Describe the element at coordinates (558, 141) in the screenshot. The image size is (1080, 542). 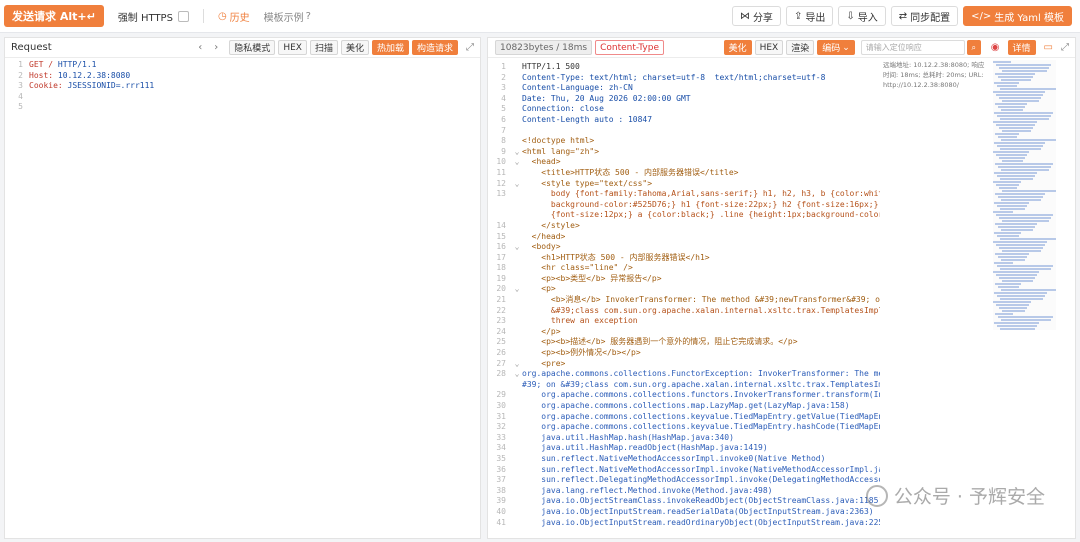
I see `line-text: <!doctype html>` at that location.